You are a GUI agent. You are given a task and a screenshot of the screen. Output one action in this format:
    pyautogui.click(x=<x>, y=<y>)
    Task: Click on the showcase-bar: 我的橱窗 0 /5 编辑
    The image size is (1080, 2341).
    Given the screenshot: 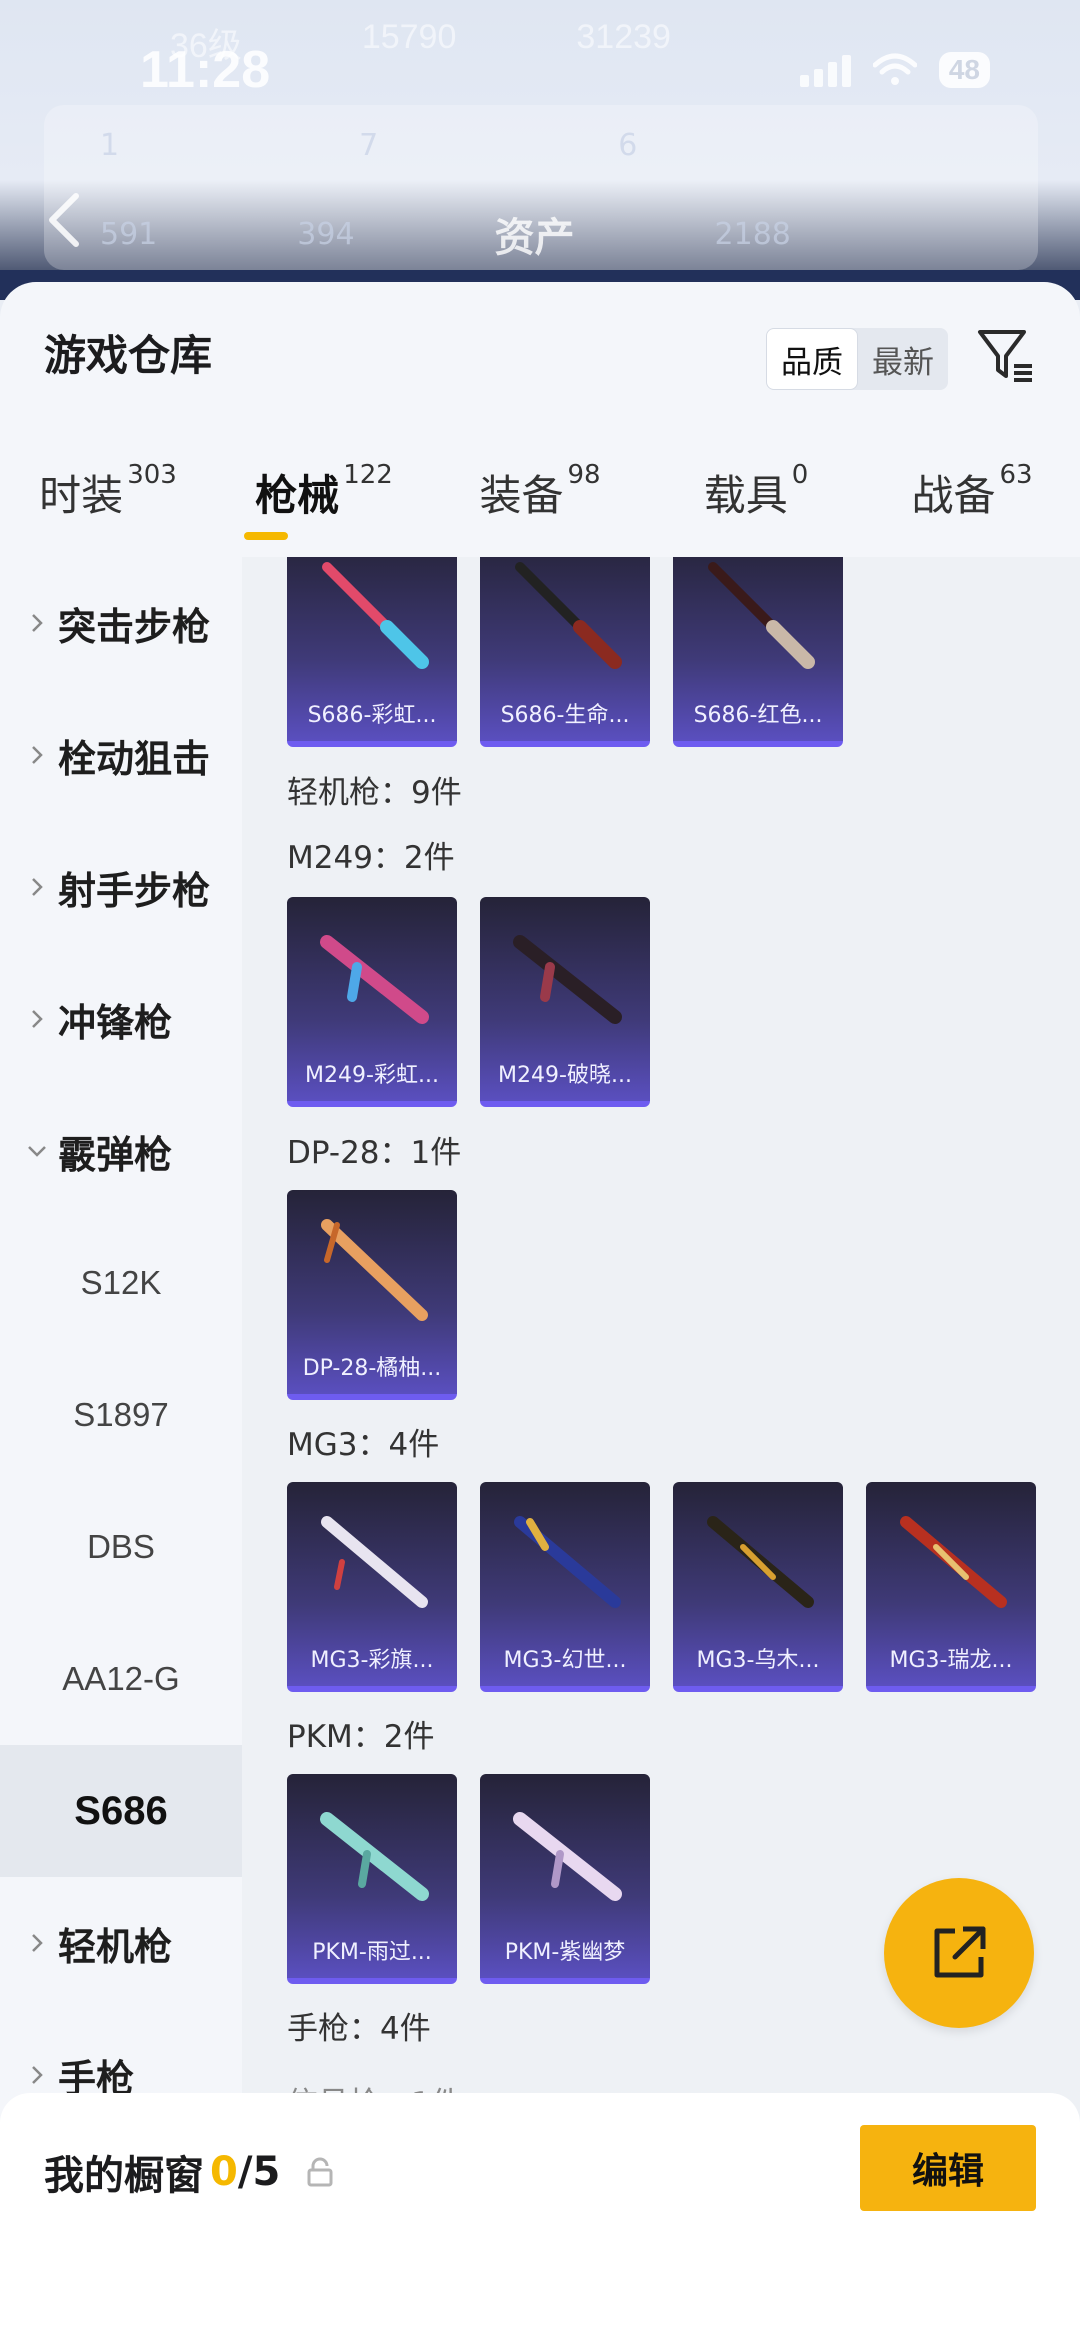 What is the action you would take?
    pyautogui.click(x=540, y=2217)
    